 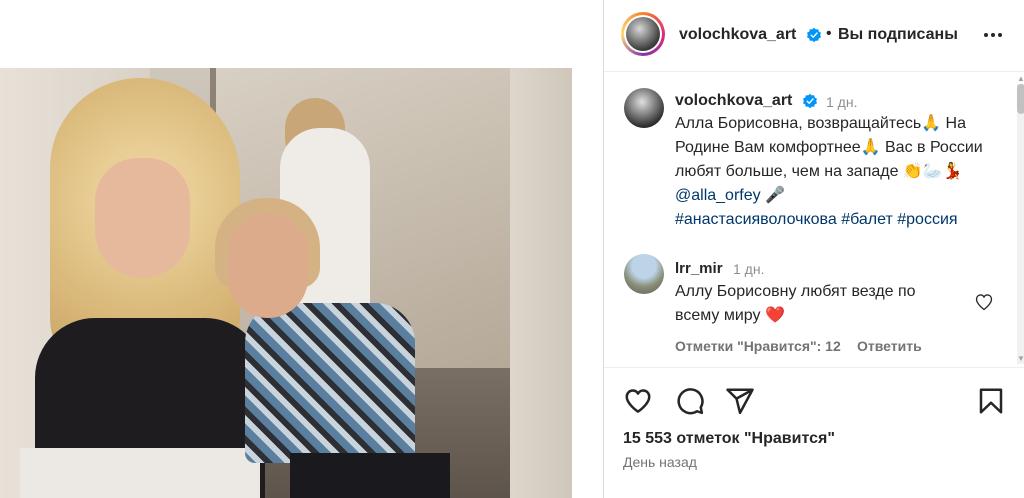 What do you see at coordinates (729, 439) in the screenshot?
I see `post-likes-count: 15 553 отметок "Нравится"` at bounding box center [729, 439].